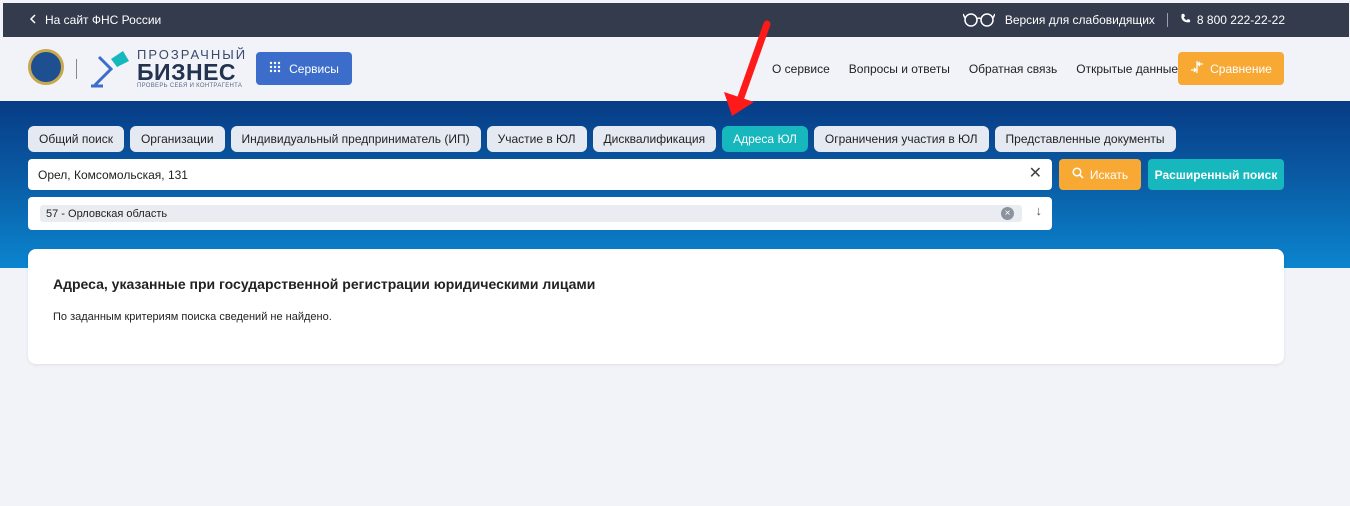 The width and height of the screenshot is (1350, 506). What do you see at coordinates (747, 68) in the screenshot?
I see `annotation-arrow-icon` at bounding box center [747, 68].